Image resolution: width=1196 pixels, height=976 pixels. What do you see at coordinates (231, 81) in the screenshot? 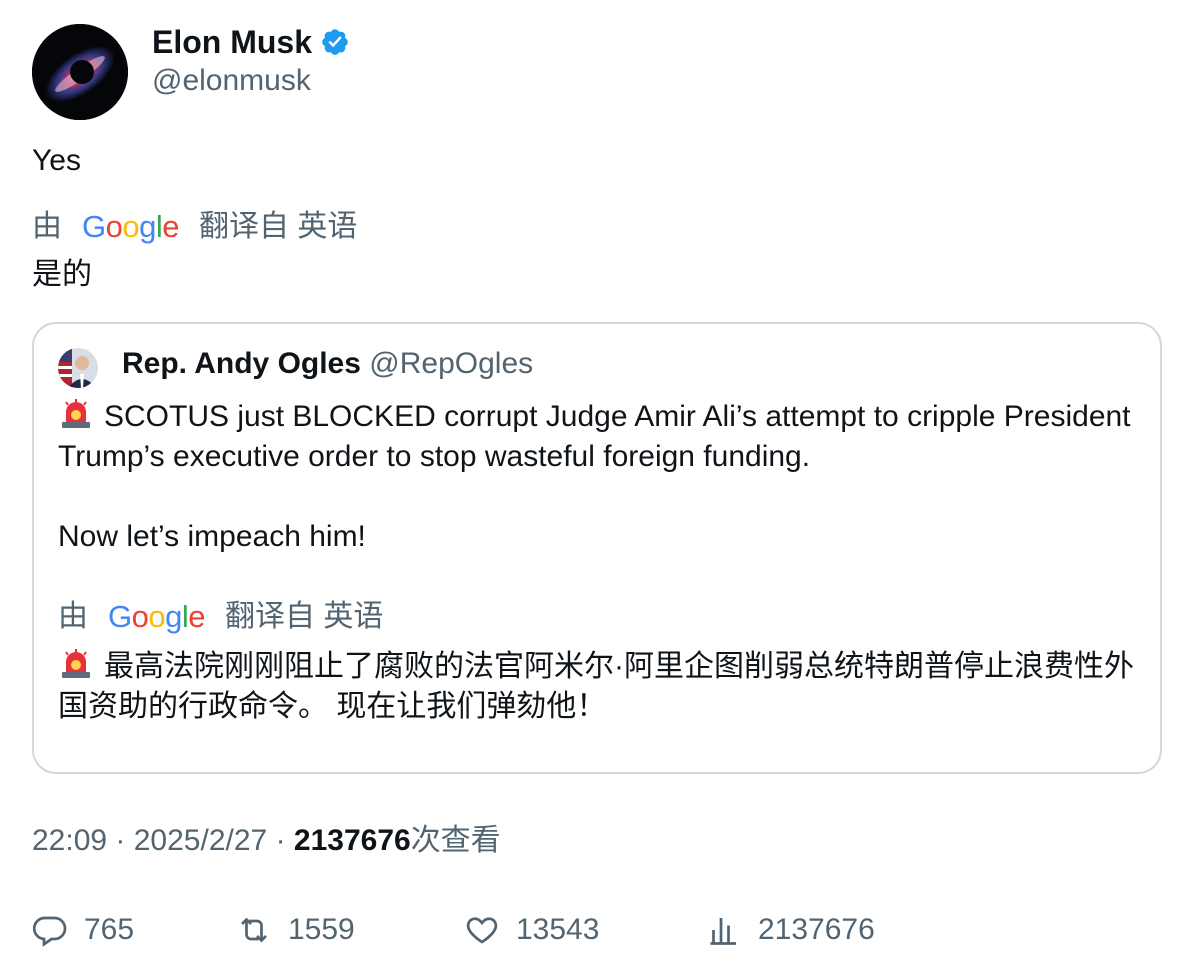
I see `author-handle: @elonmusk` at bounding box center [231, 81].